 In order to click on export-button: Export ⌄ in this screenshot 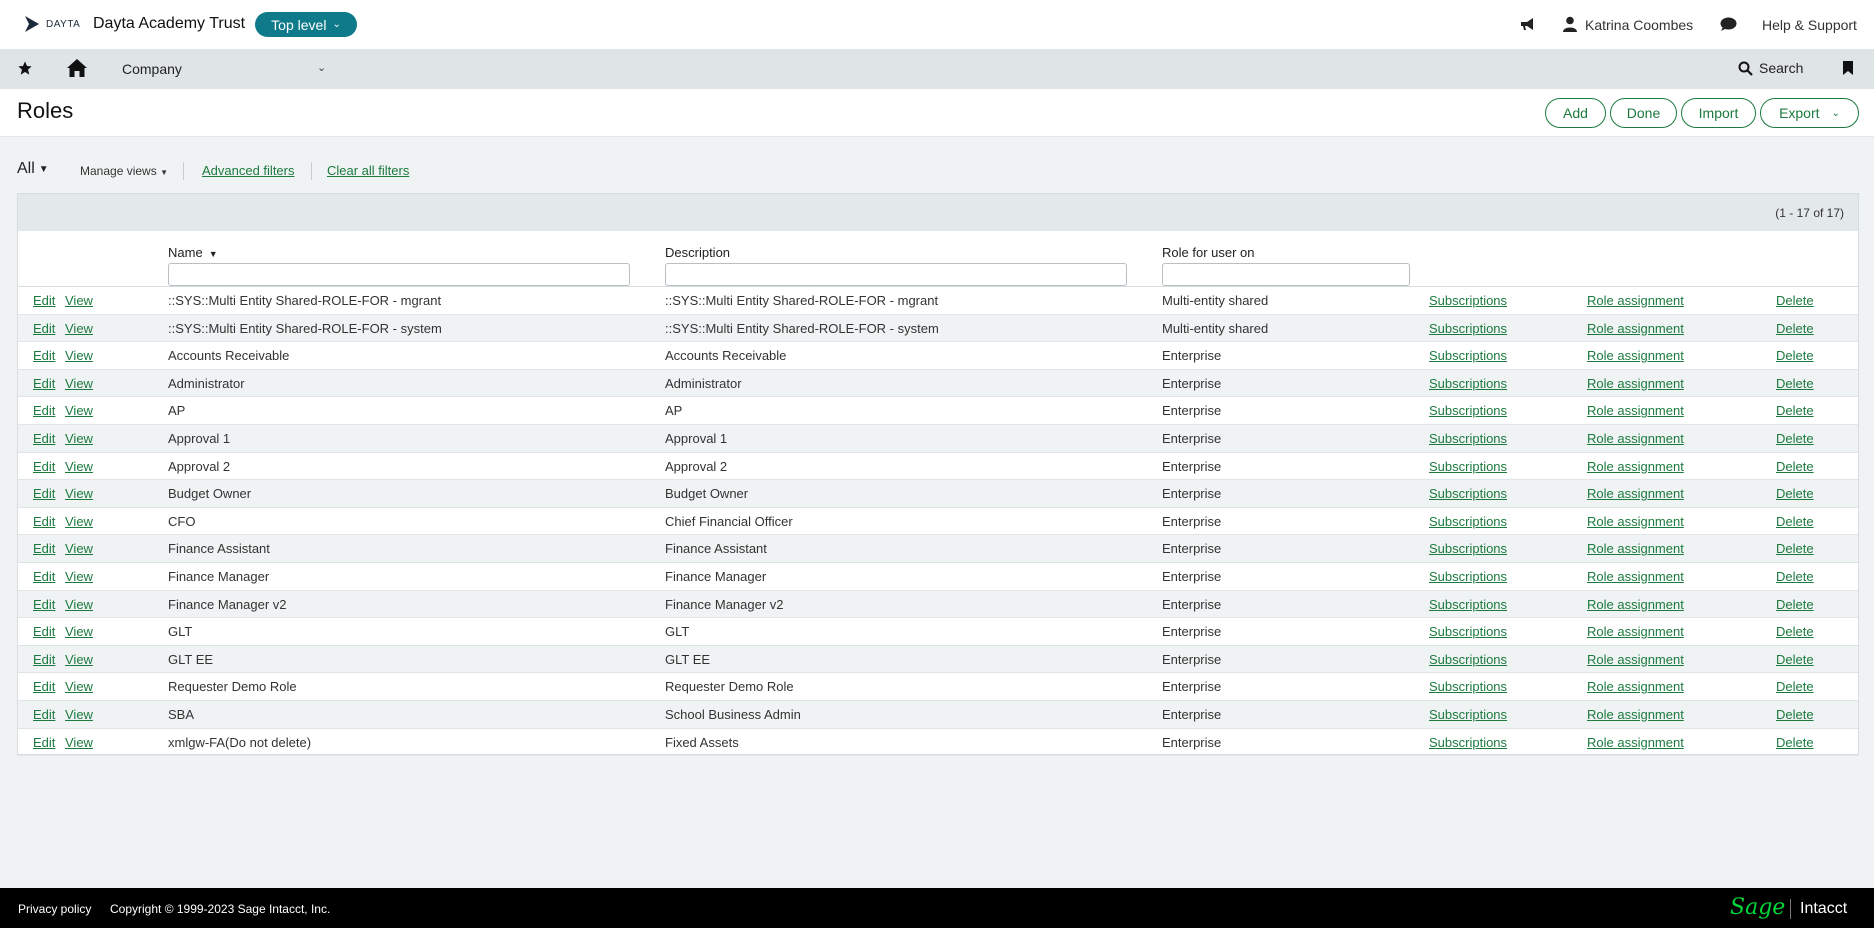, I will do `click(1809, 113)`.